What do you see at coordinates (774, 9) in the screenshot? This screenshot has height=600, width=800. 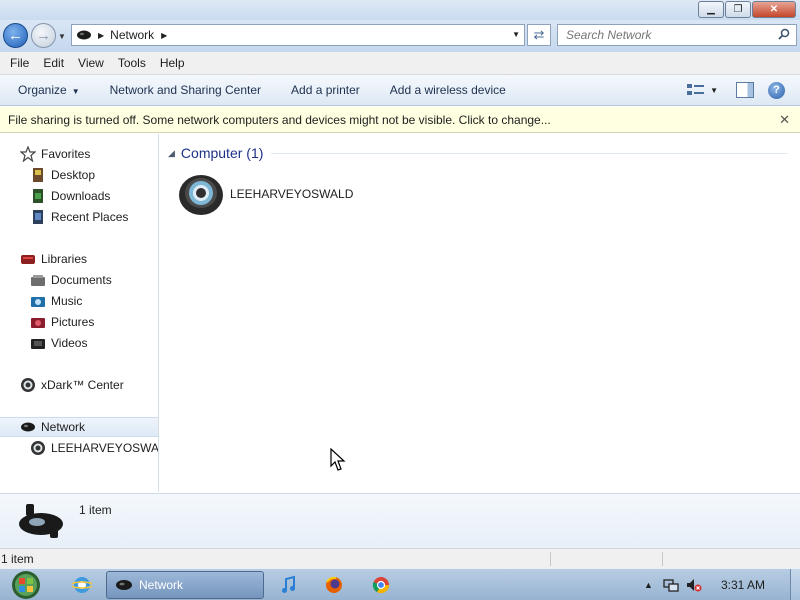 I see `close-button: ✕` at bounding box center [774, 9].